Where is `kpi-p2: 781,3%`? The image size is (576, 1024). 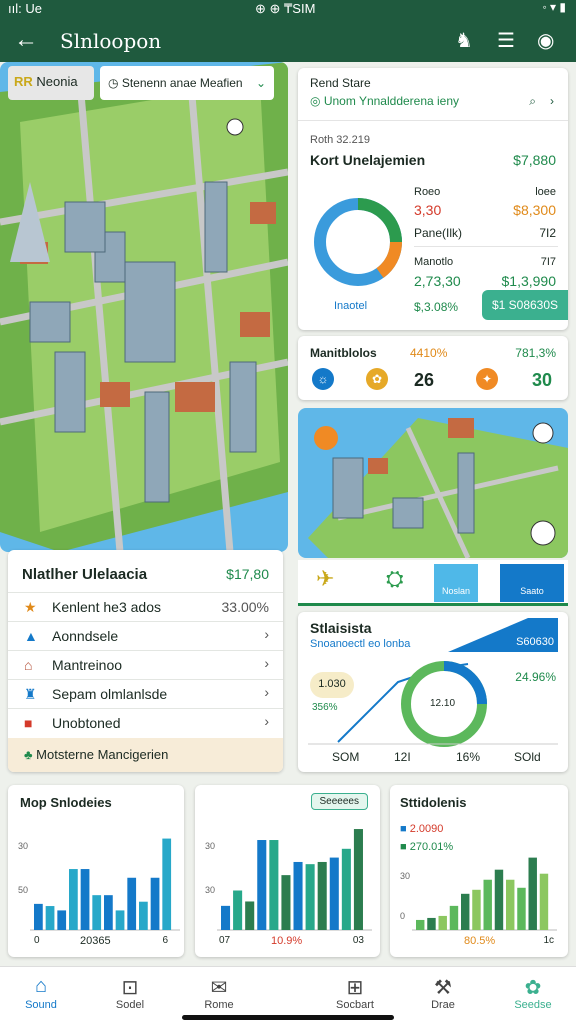 kpi-p2: 781,3% is located at coordinates (535, 353).